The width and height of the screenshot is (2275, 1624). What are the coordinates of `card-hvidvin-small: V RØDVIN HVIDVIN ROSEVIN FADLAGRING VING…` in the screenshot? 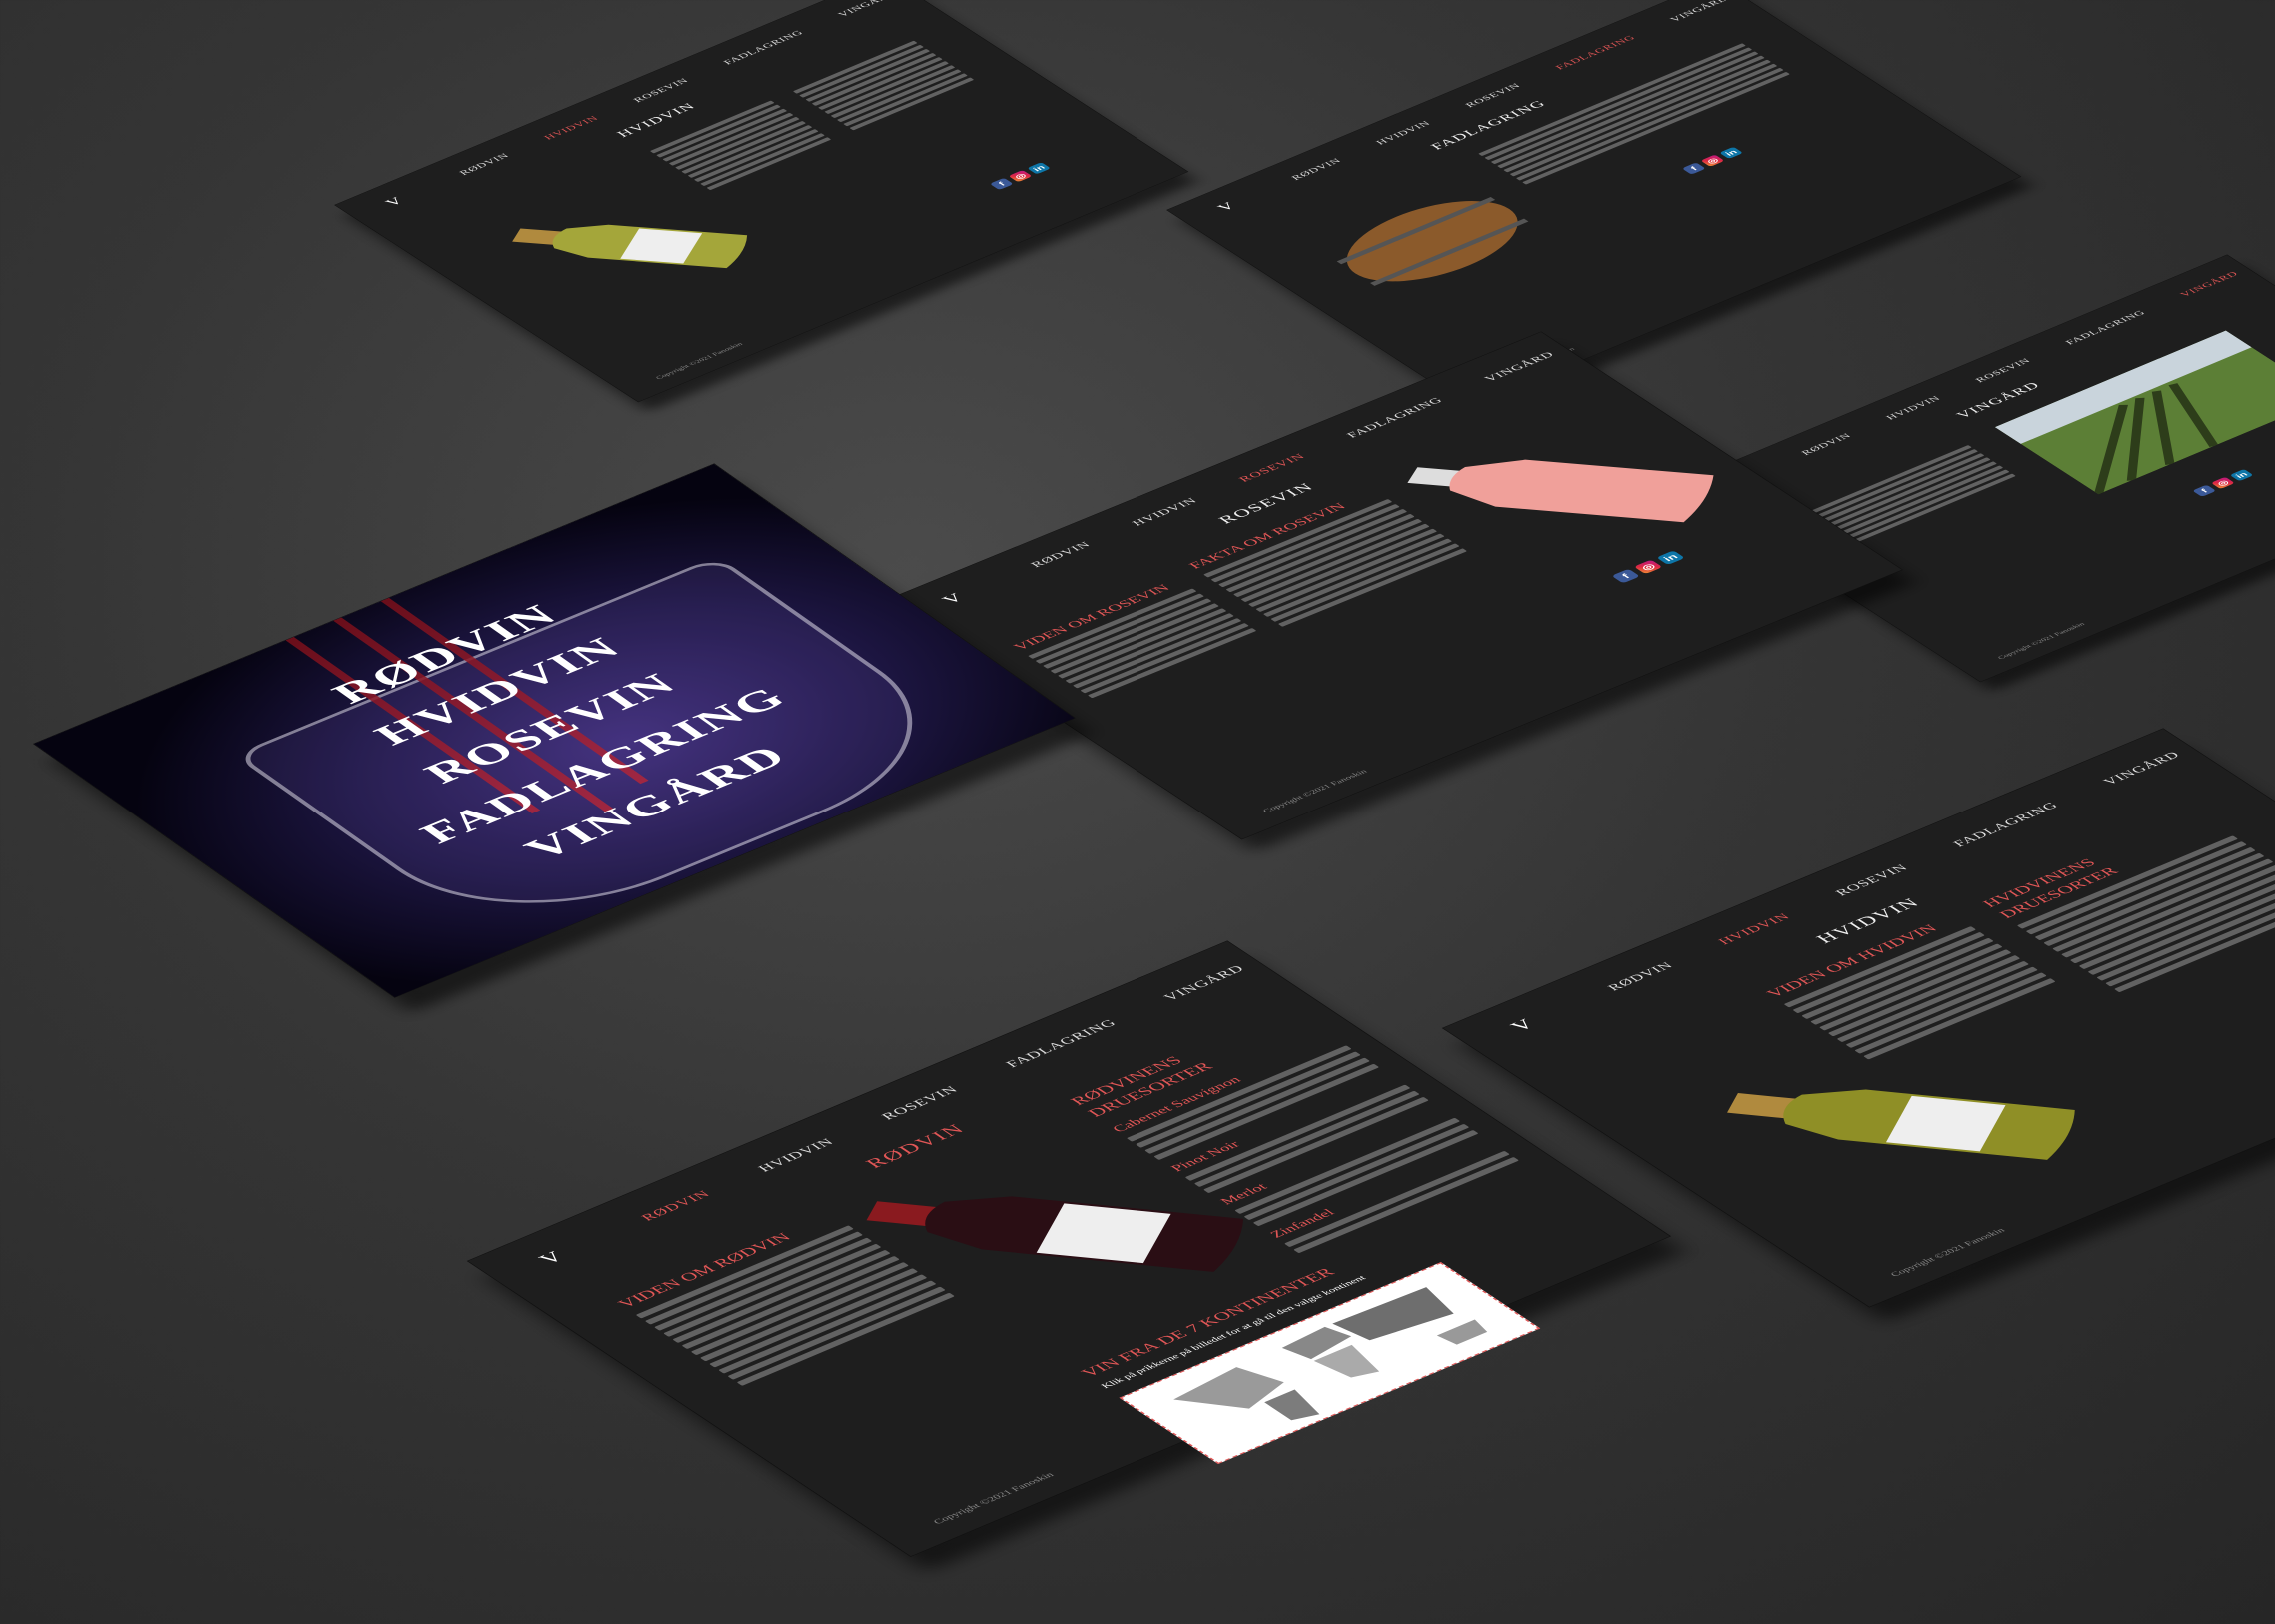 It's located at (761, 201).